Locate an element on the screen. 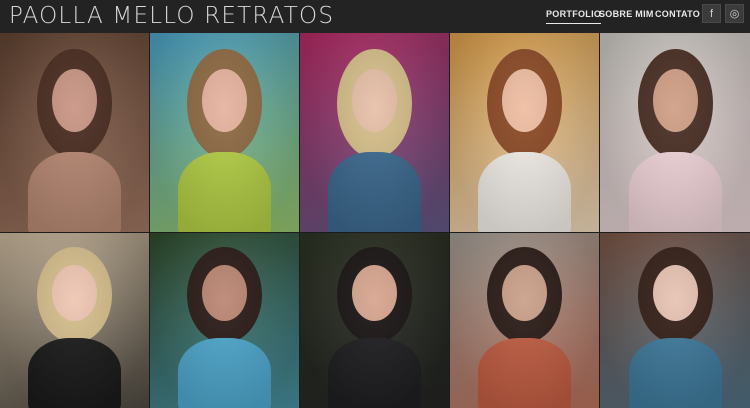  nav-contato: CONTATO is located at coordinates (677, 14).